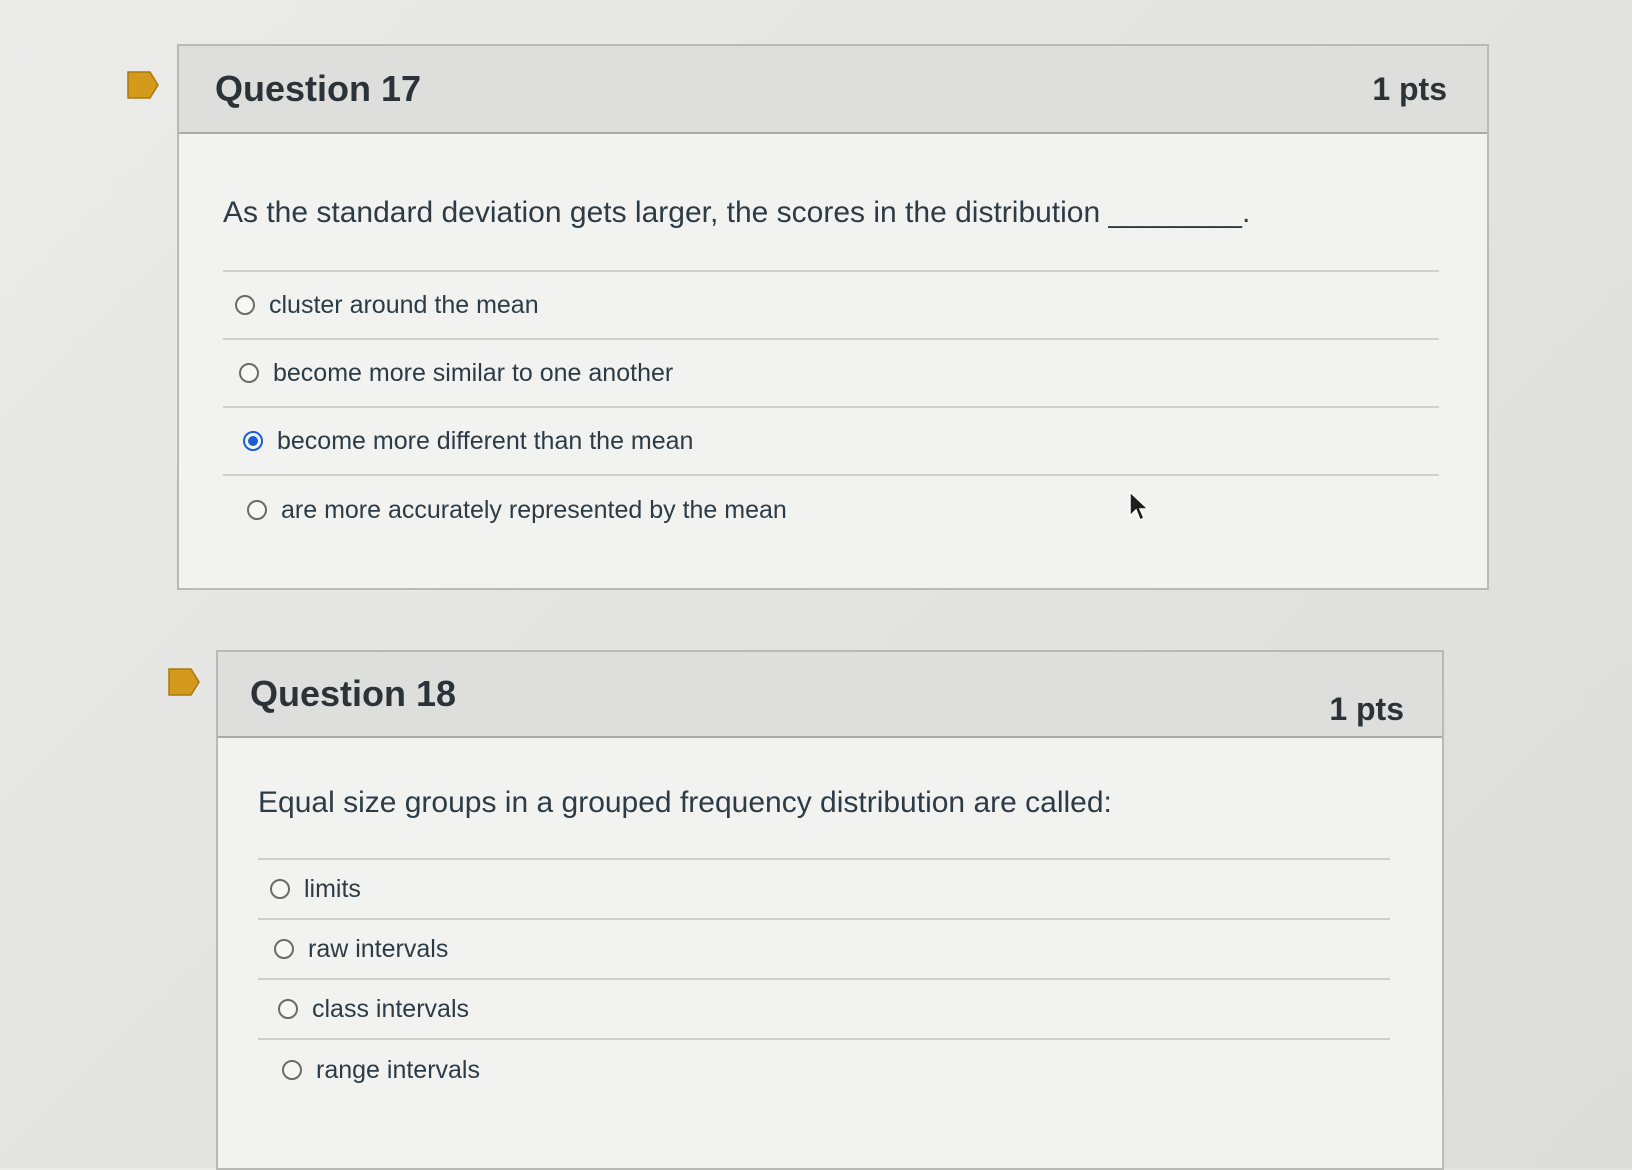  Describe the element at coordinates (390, 1009) in the screenshot. I see `answer-label: class intervals` at that location.